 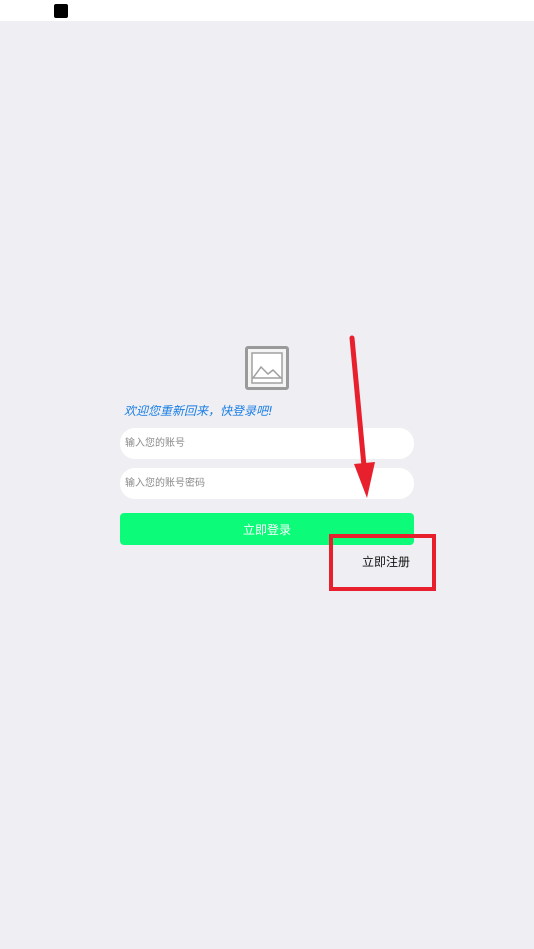 What do you see at coordinates (362, 416) in the screenshot?
I see `red-arrow-icon` at bounding box center [362, 416].